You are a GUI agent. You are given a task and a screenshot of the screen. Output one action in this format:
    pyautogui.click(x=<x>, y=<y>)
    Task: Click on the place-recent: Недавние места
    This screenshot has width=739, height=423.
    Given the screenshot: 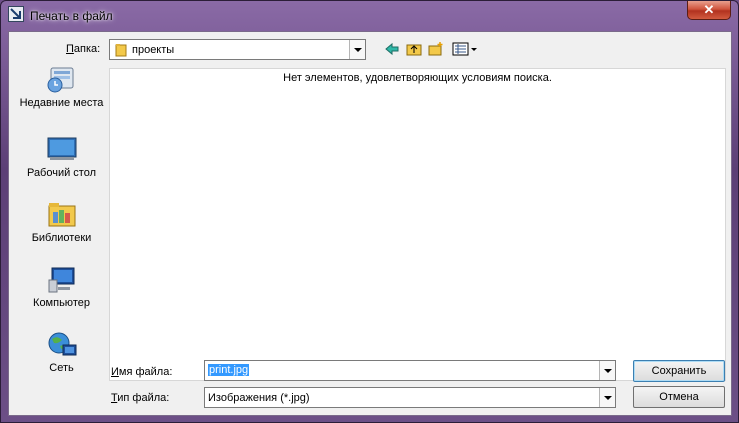 What is the action you would take?
    pyautogui.click(x=61, y=87)
    